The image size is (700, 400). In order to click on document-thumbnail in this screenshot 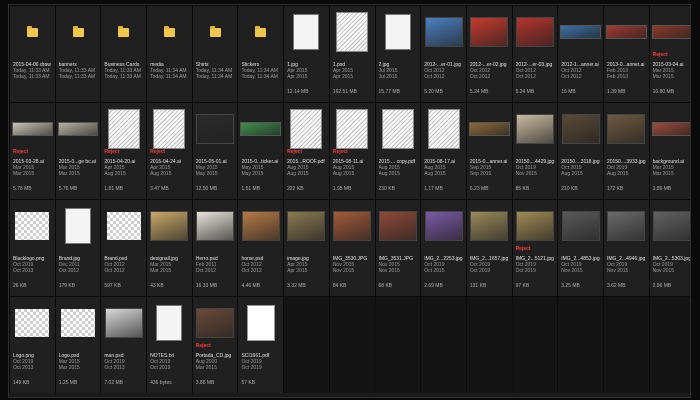, I will do `click(397, 32)`.